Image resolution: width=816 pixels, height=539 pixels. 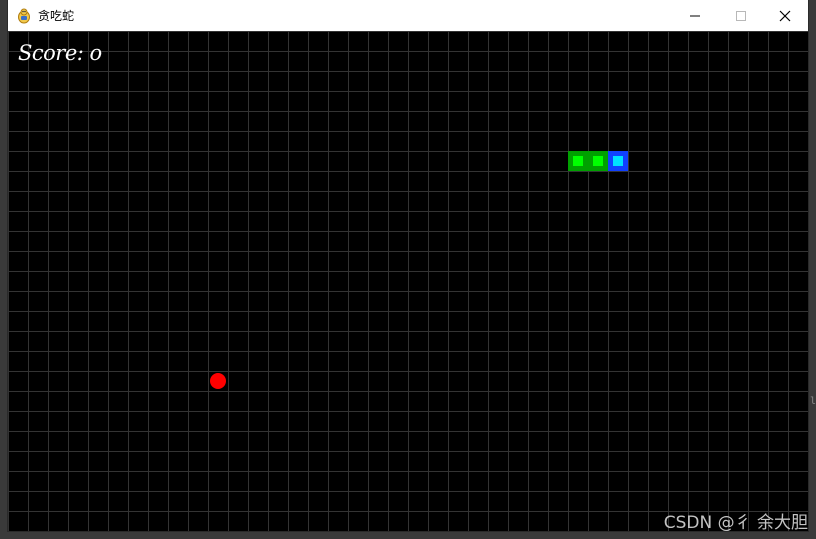 I want to click on minimize-button, so click(x=695, y=15).